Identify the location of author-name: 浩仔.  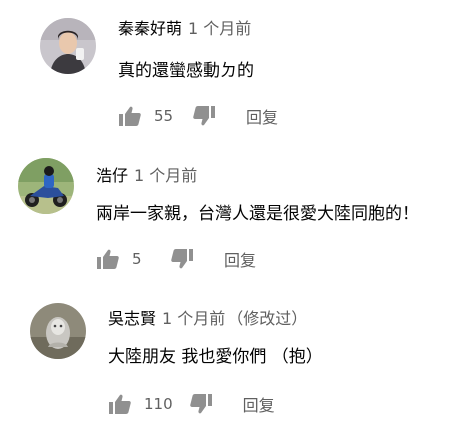
(112, 175).